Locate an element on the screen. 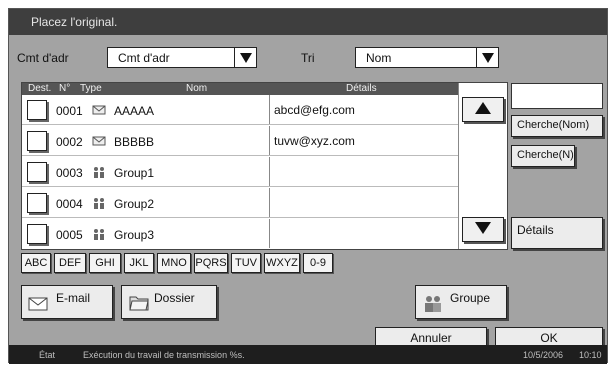  row-number: 0003 is located at coordinates (69, 173).